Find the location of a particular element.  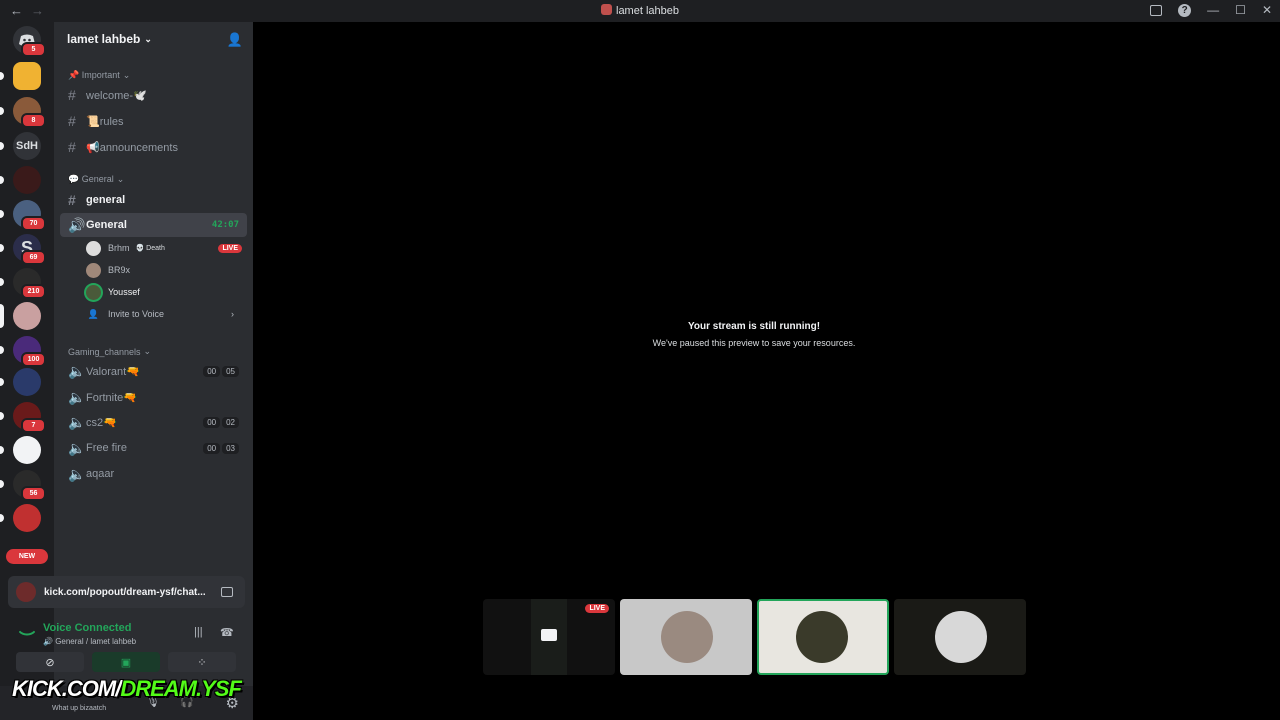

user-activity: 💀 Death is located at coordinates (150, 248).